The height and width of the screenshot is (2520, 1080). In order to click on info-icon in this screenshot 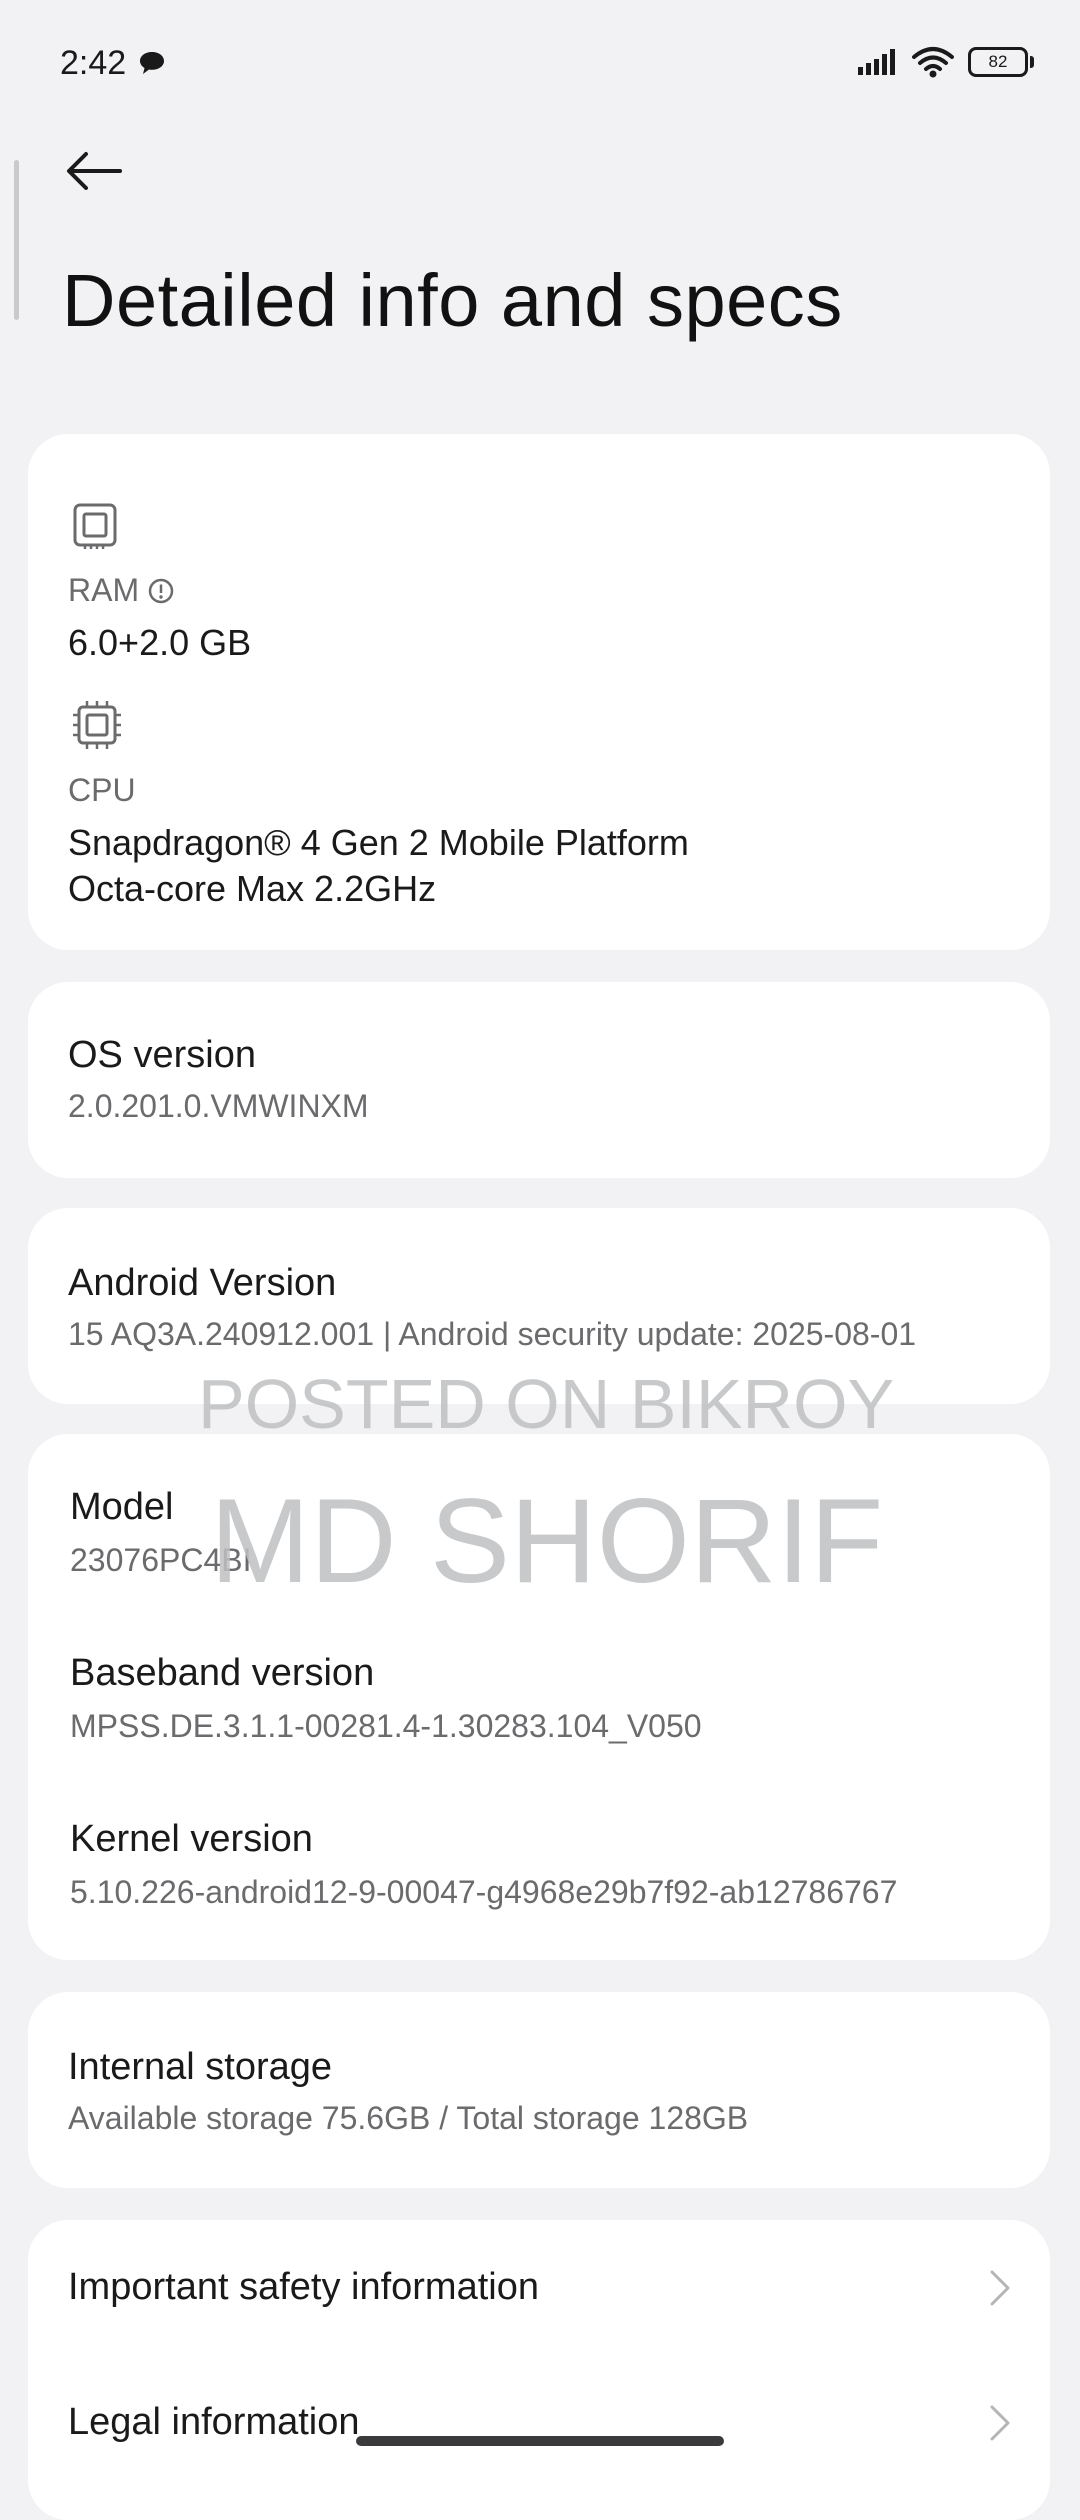, I will do `click(161, 591)`.